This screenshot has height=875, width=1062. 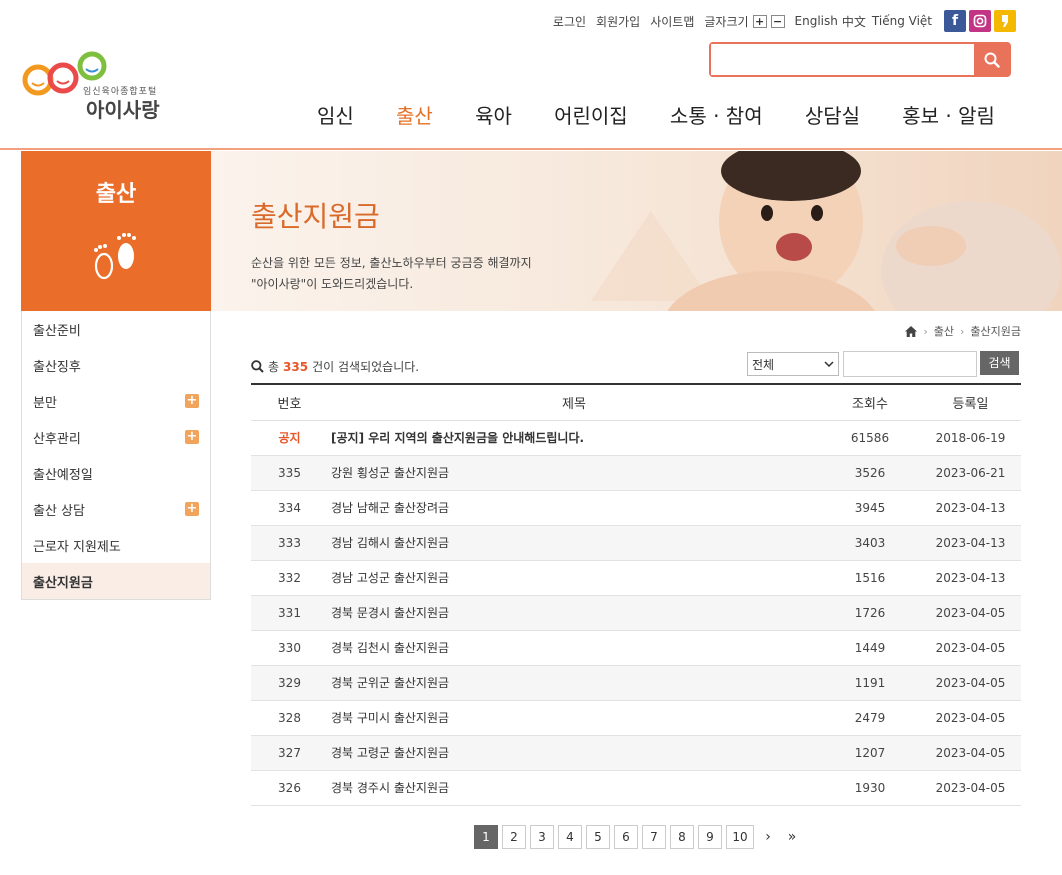 I want to click on sidebar-item-worker-support: 근로자 지원제도, so click(x=116, y=545).